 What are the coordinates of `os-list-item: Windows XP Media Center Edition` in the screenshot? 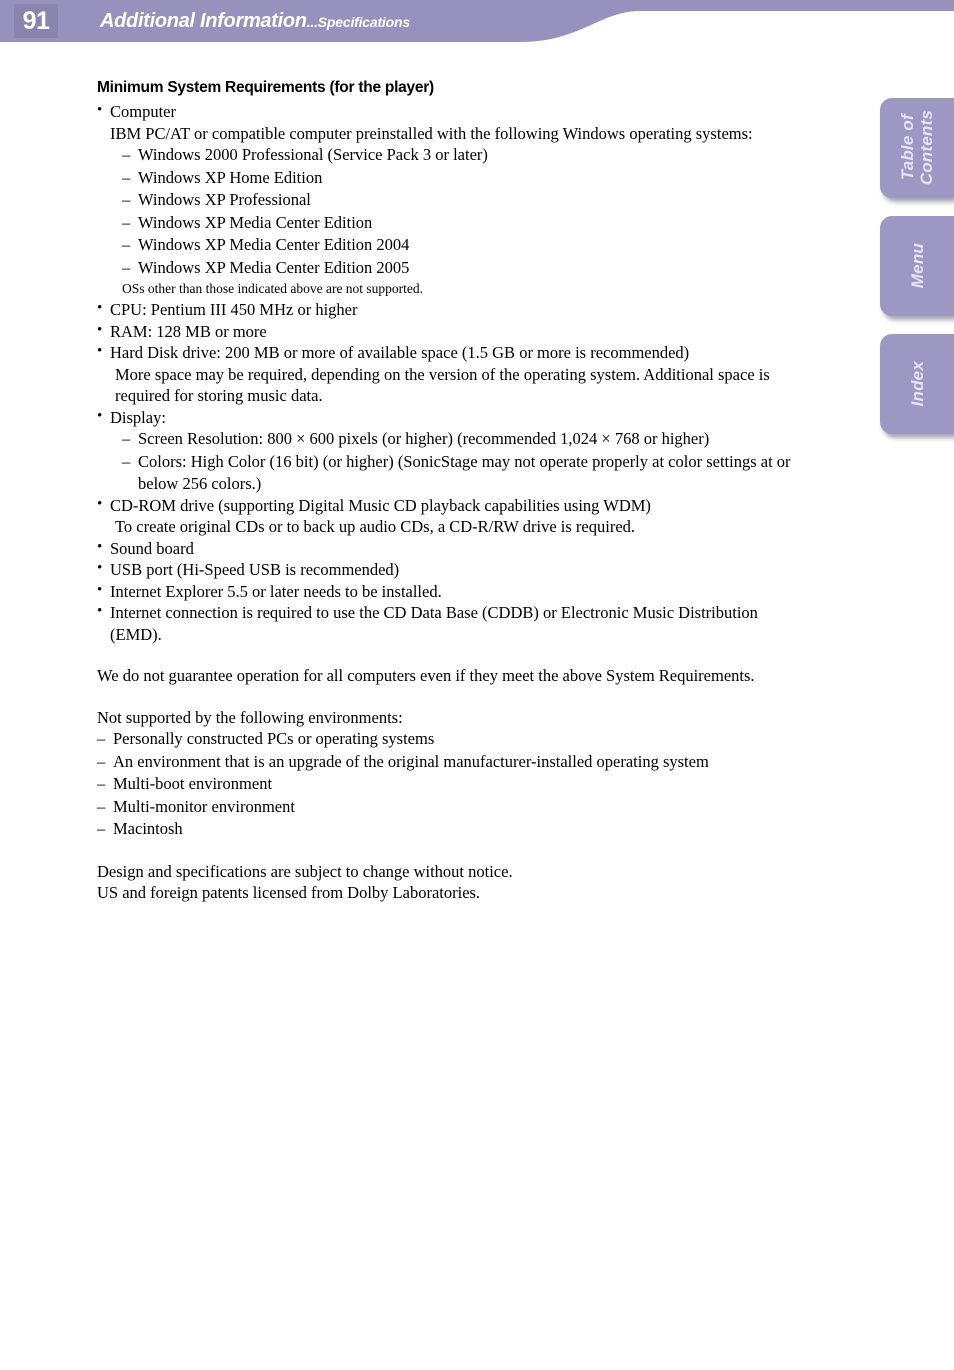 It's located at (462, 223).